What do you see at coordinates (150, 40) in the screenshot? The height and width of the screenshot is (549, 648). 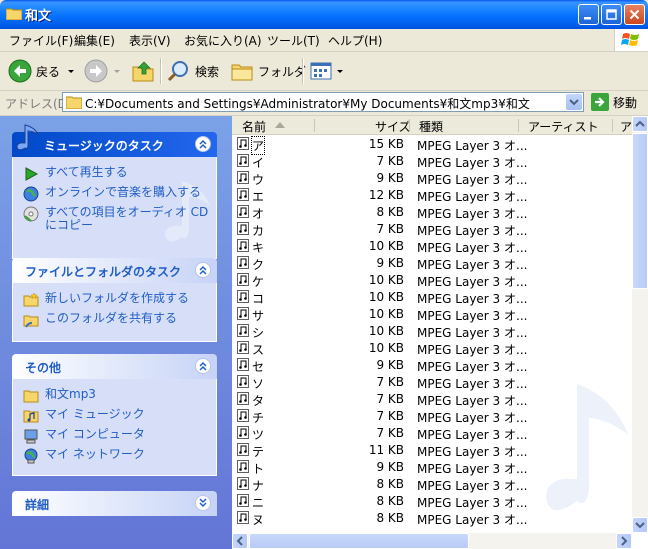 I see `menu-view: 表示(V)` at bounding box center [150, 40].